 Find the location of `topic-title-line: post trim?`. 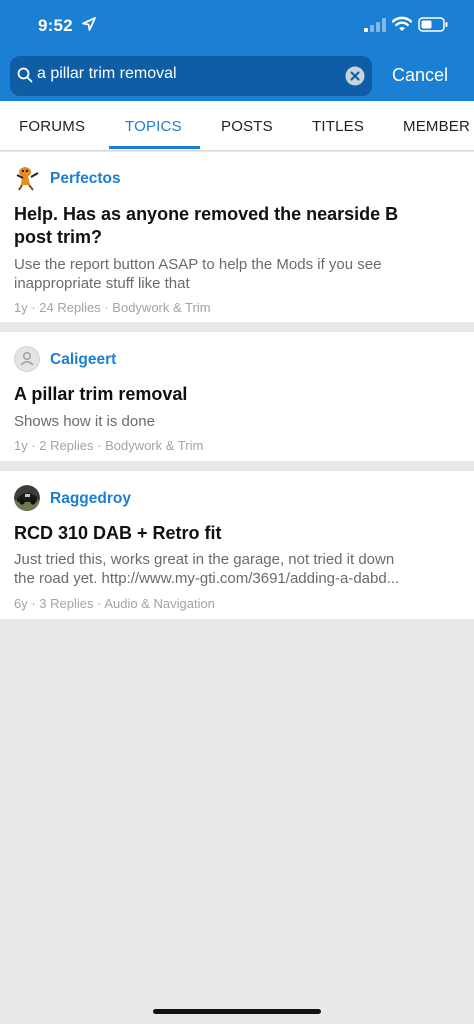

topic-title-line: post trim? is located at coordinates (58, 237).